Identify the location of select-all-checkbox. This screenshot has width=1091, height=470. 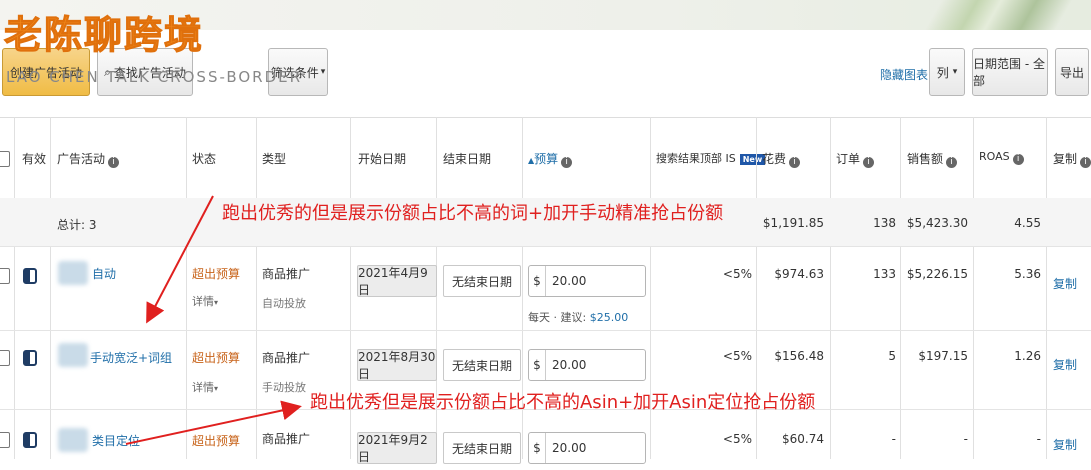
(5, 159).